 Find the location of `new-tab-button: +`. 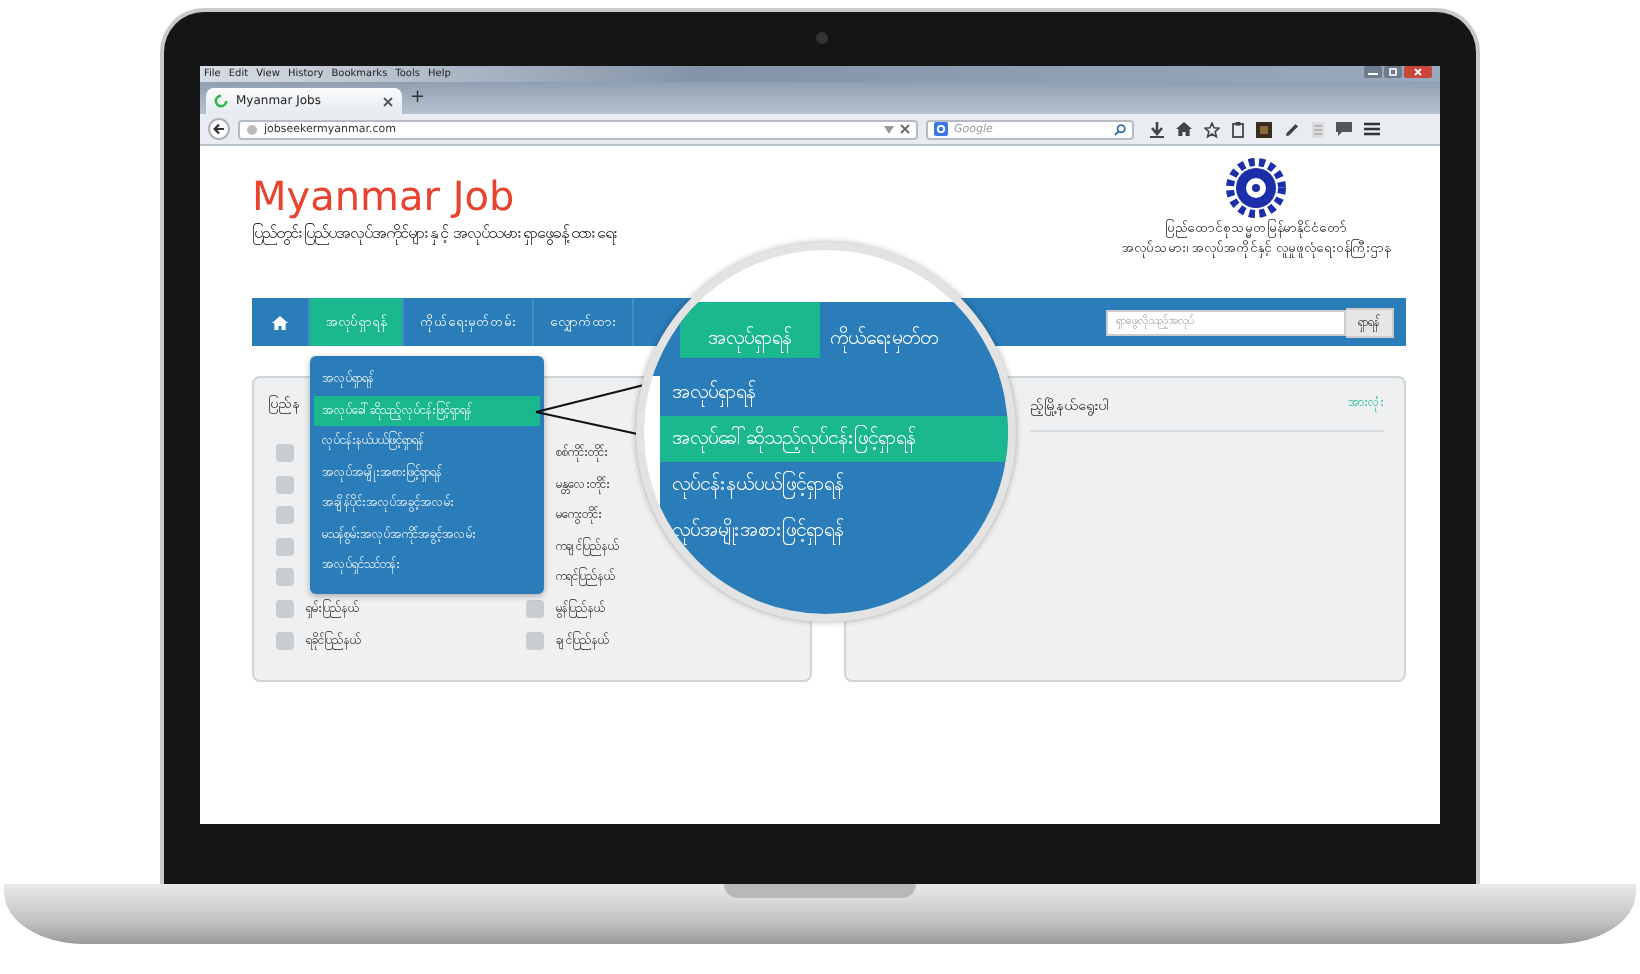

new-tab-button: + is located at coordinates (418, 98).